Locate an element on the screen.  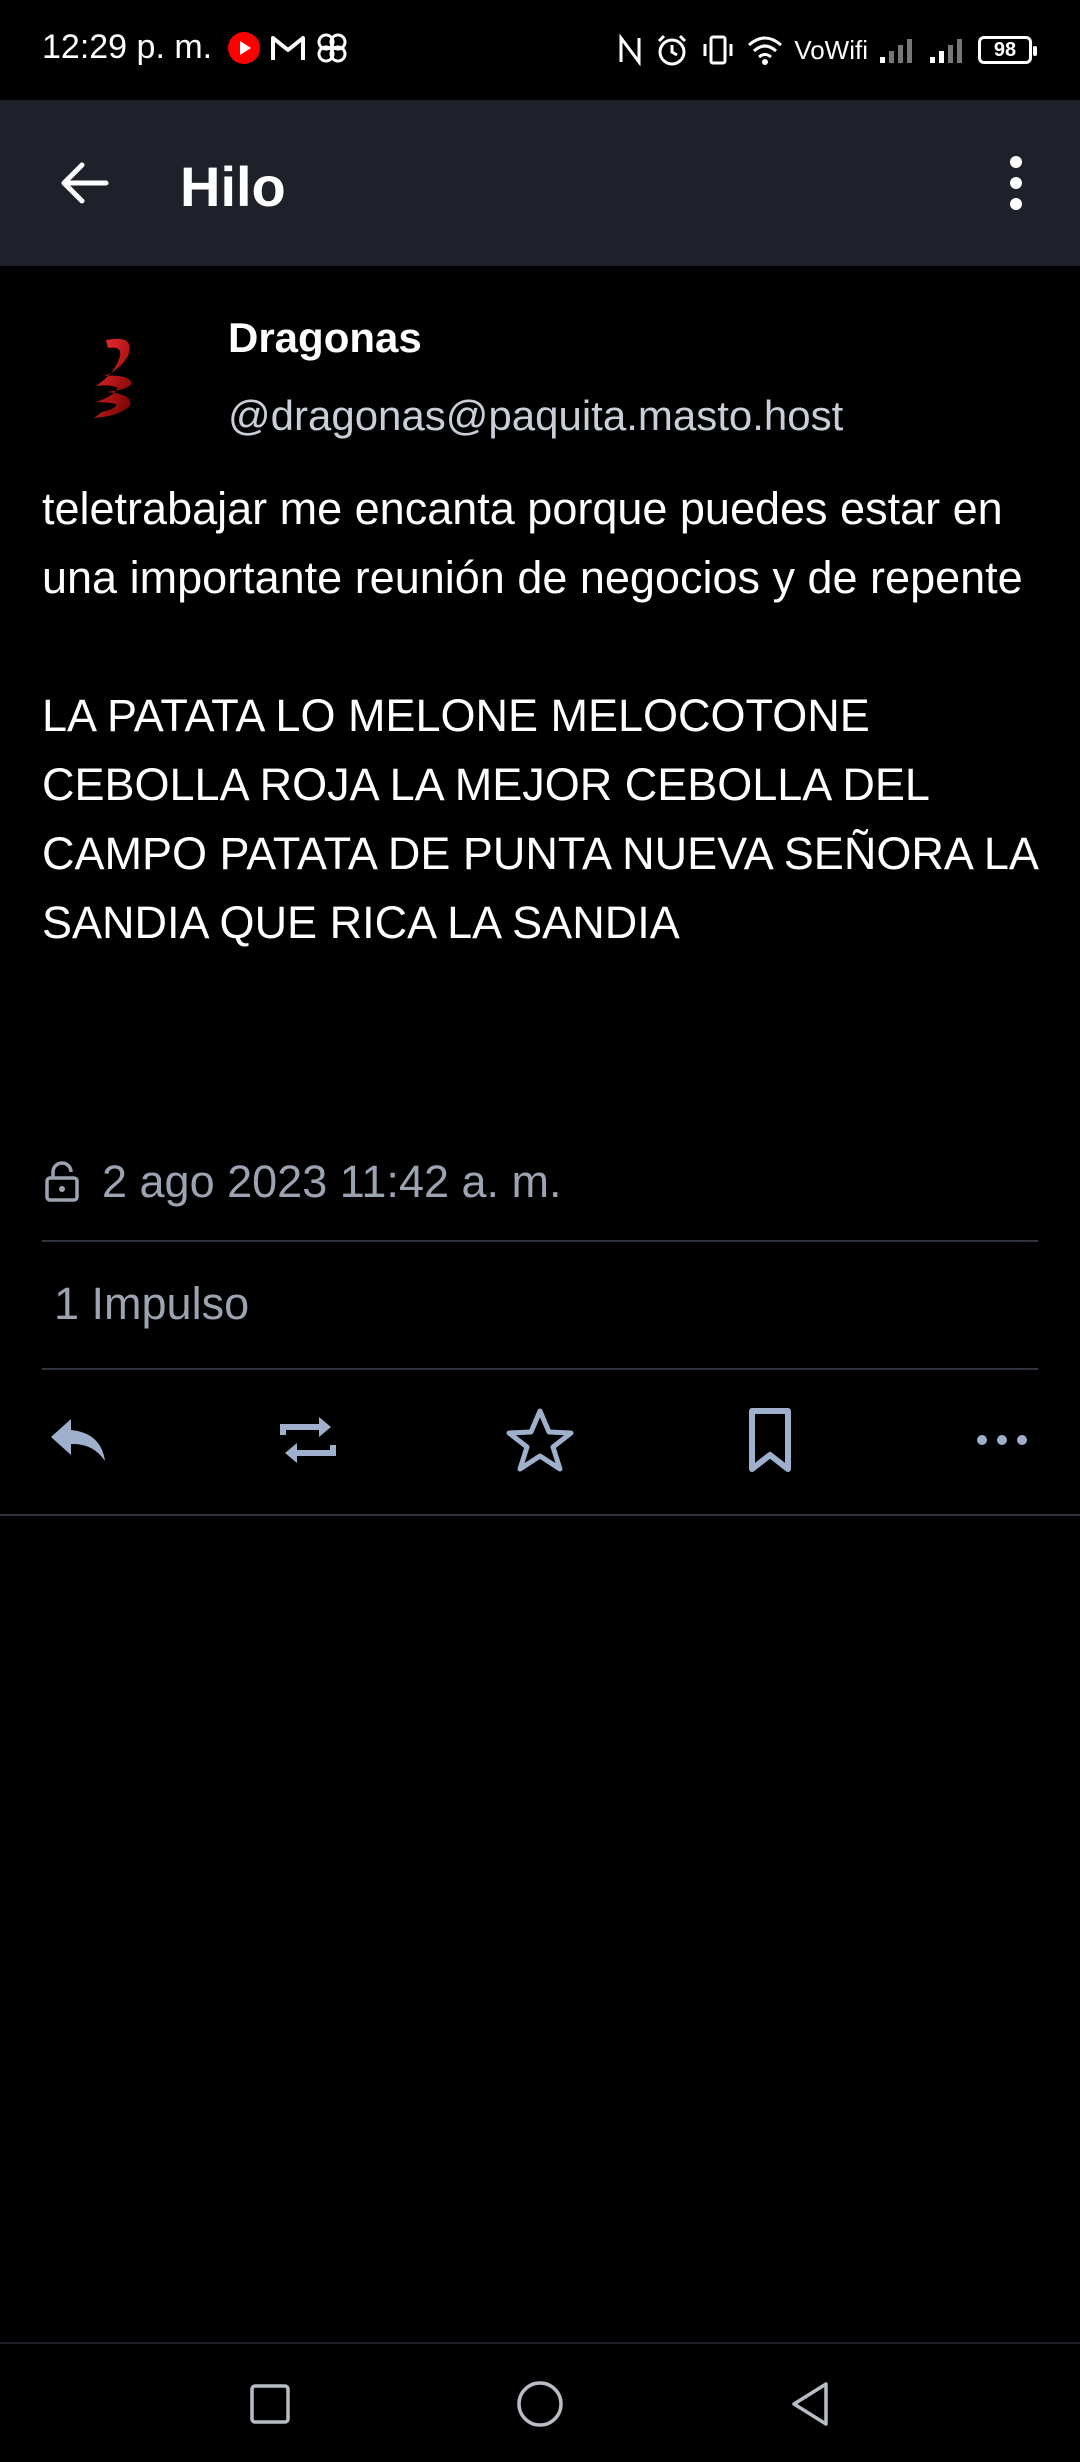
star-icon is located at coordinates (540, 1440).